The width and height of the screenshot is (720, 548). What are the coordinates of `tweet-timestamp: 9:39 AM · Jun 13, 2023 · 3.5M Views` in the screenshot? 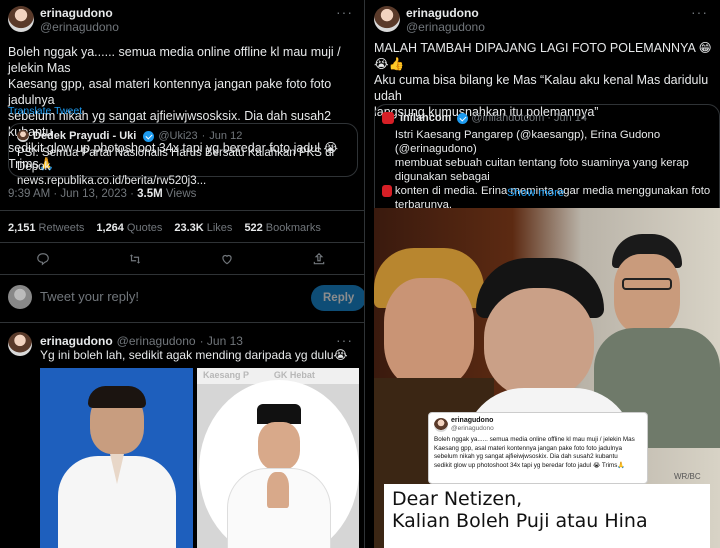 It's located at (102, 194).